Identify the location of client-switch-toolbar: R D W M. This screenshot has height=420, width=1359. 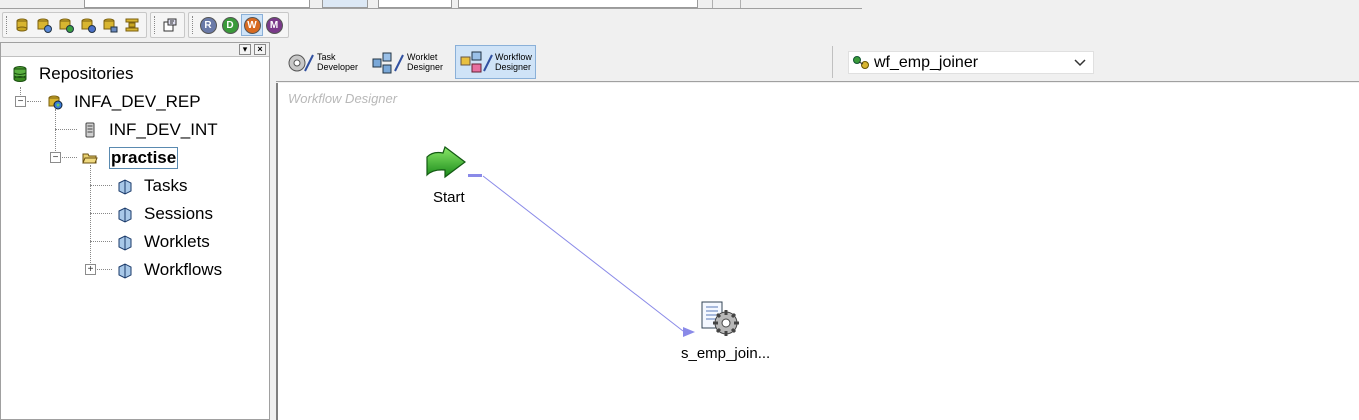
(238, 25).